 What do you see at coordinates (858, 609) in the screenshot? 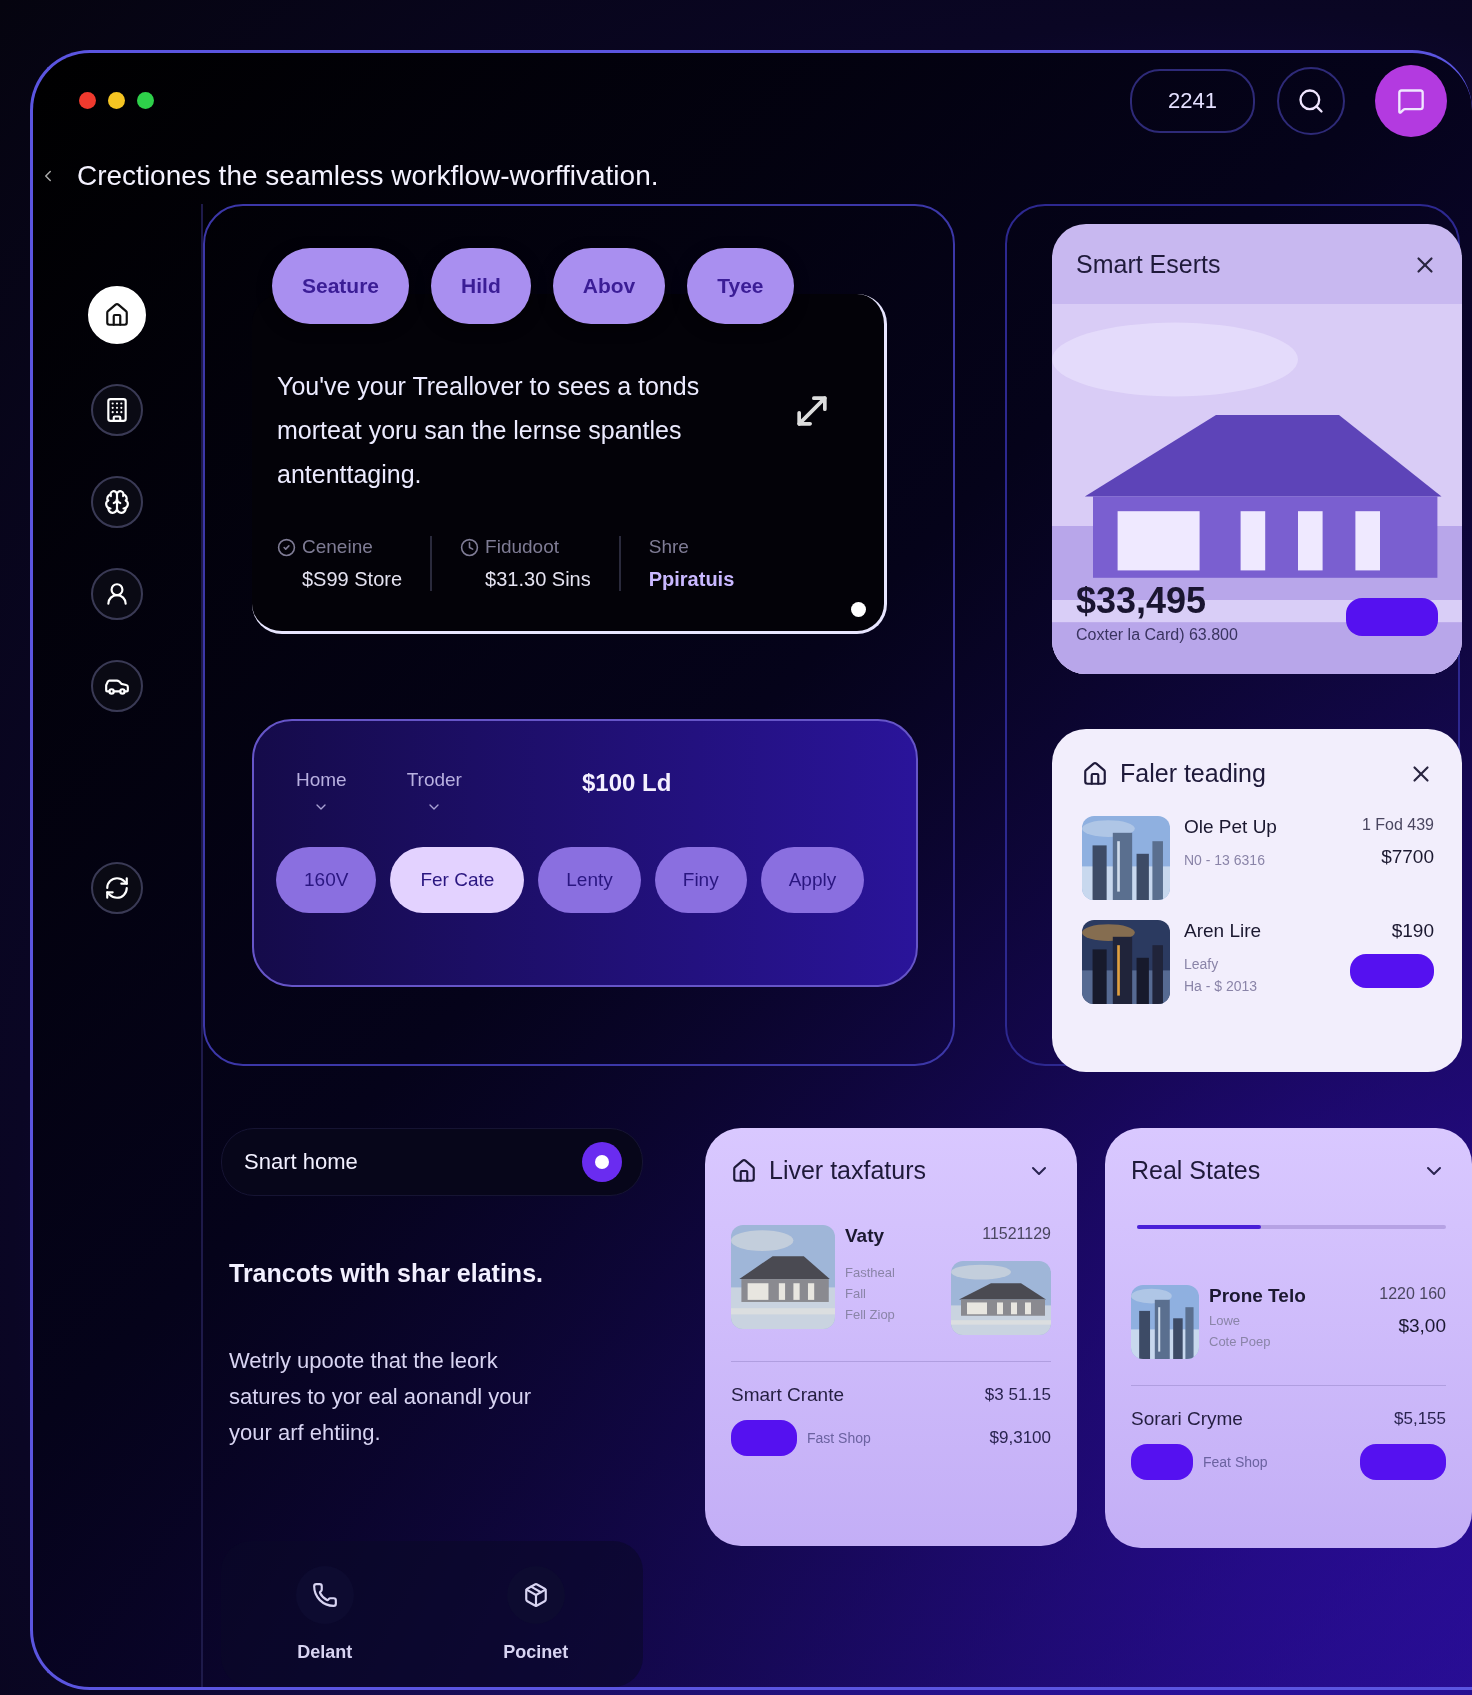
I see `indicator-dot` at bounding box center [858, 609].